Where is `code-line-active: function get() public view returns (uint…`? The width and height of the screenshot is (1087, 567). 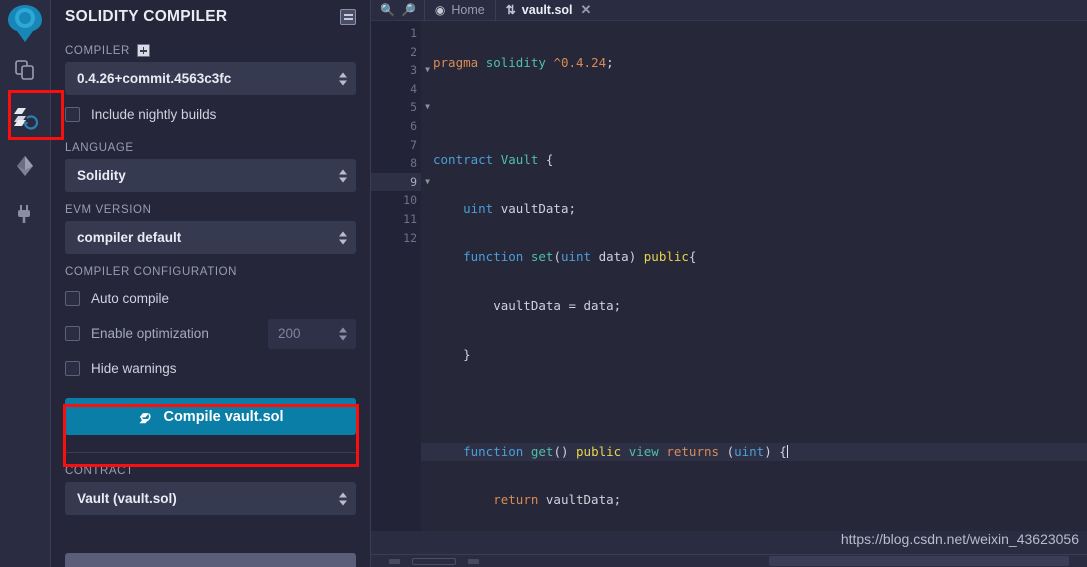 code-line-active: function get() public view returns (uint… is located at coordinates (754, 452).